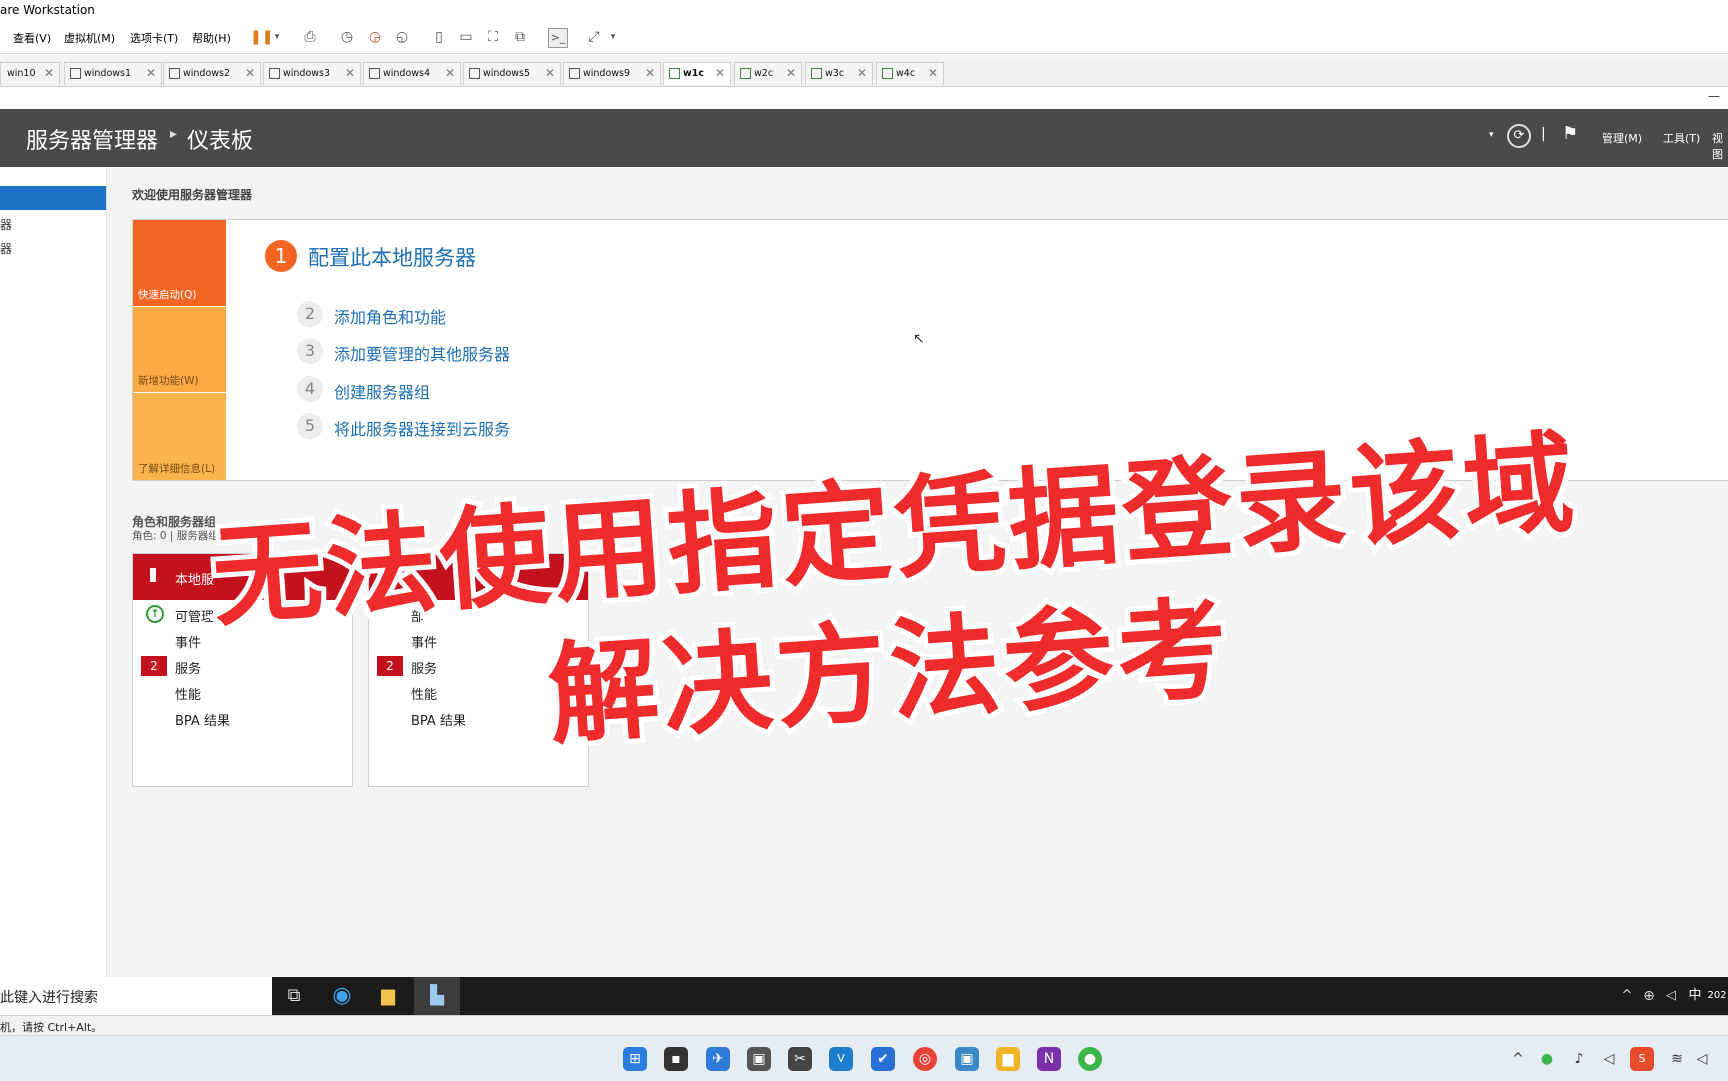 The width and height of the screenshot is (1728, 1081). I want to click on menu-view: 查看(V), so click(32, 38).